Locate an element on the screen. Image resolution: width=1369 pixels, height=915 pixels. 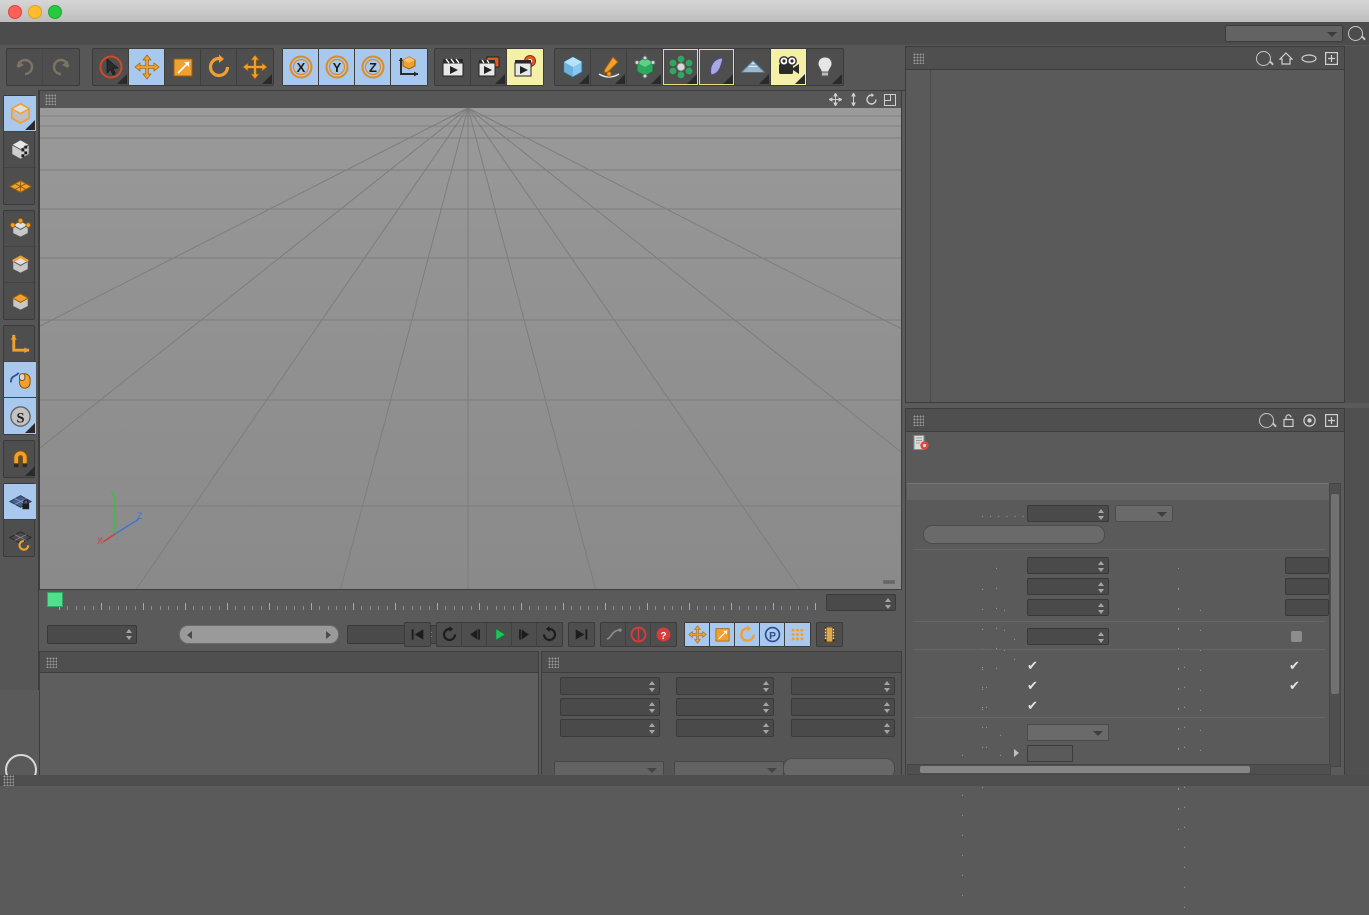
undo-button is located at coordinates (25, 67).